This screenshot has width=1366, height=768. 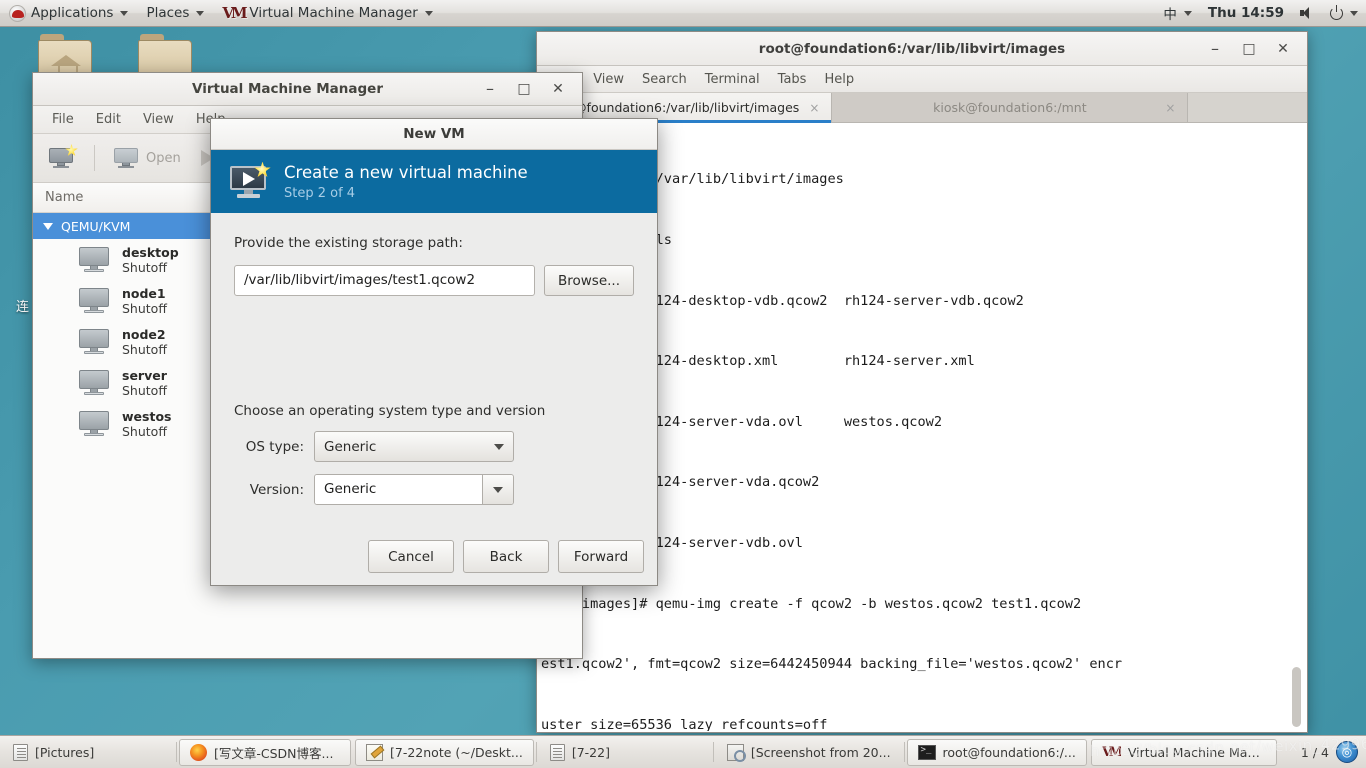 What do you see at coordinates (94, 158) in the screenshot?
I see `toolbar-separator` at bounding box center [94, 158].